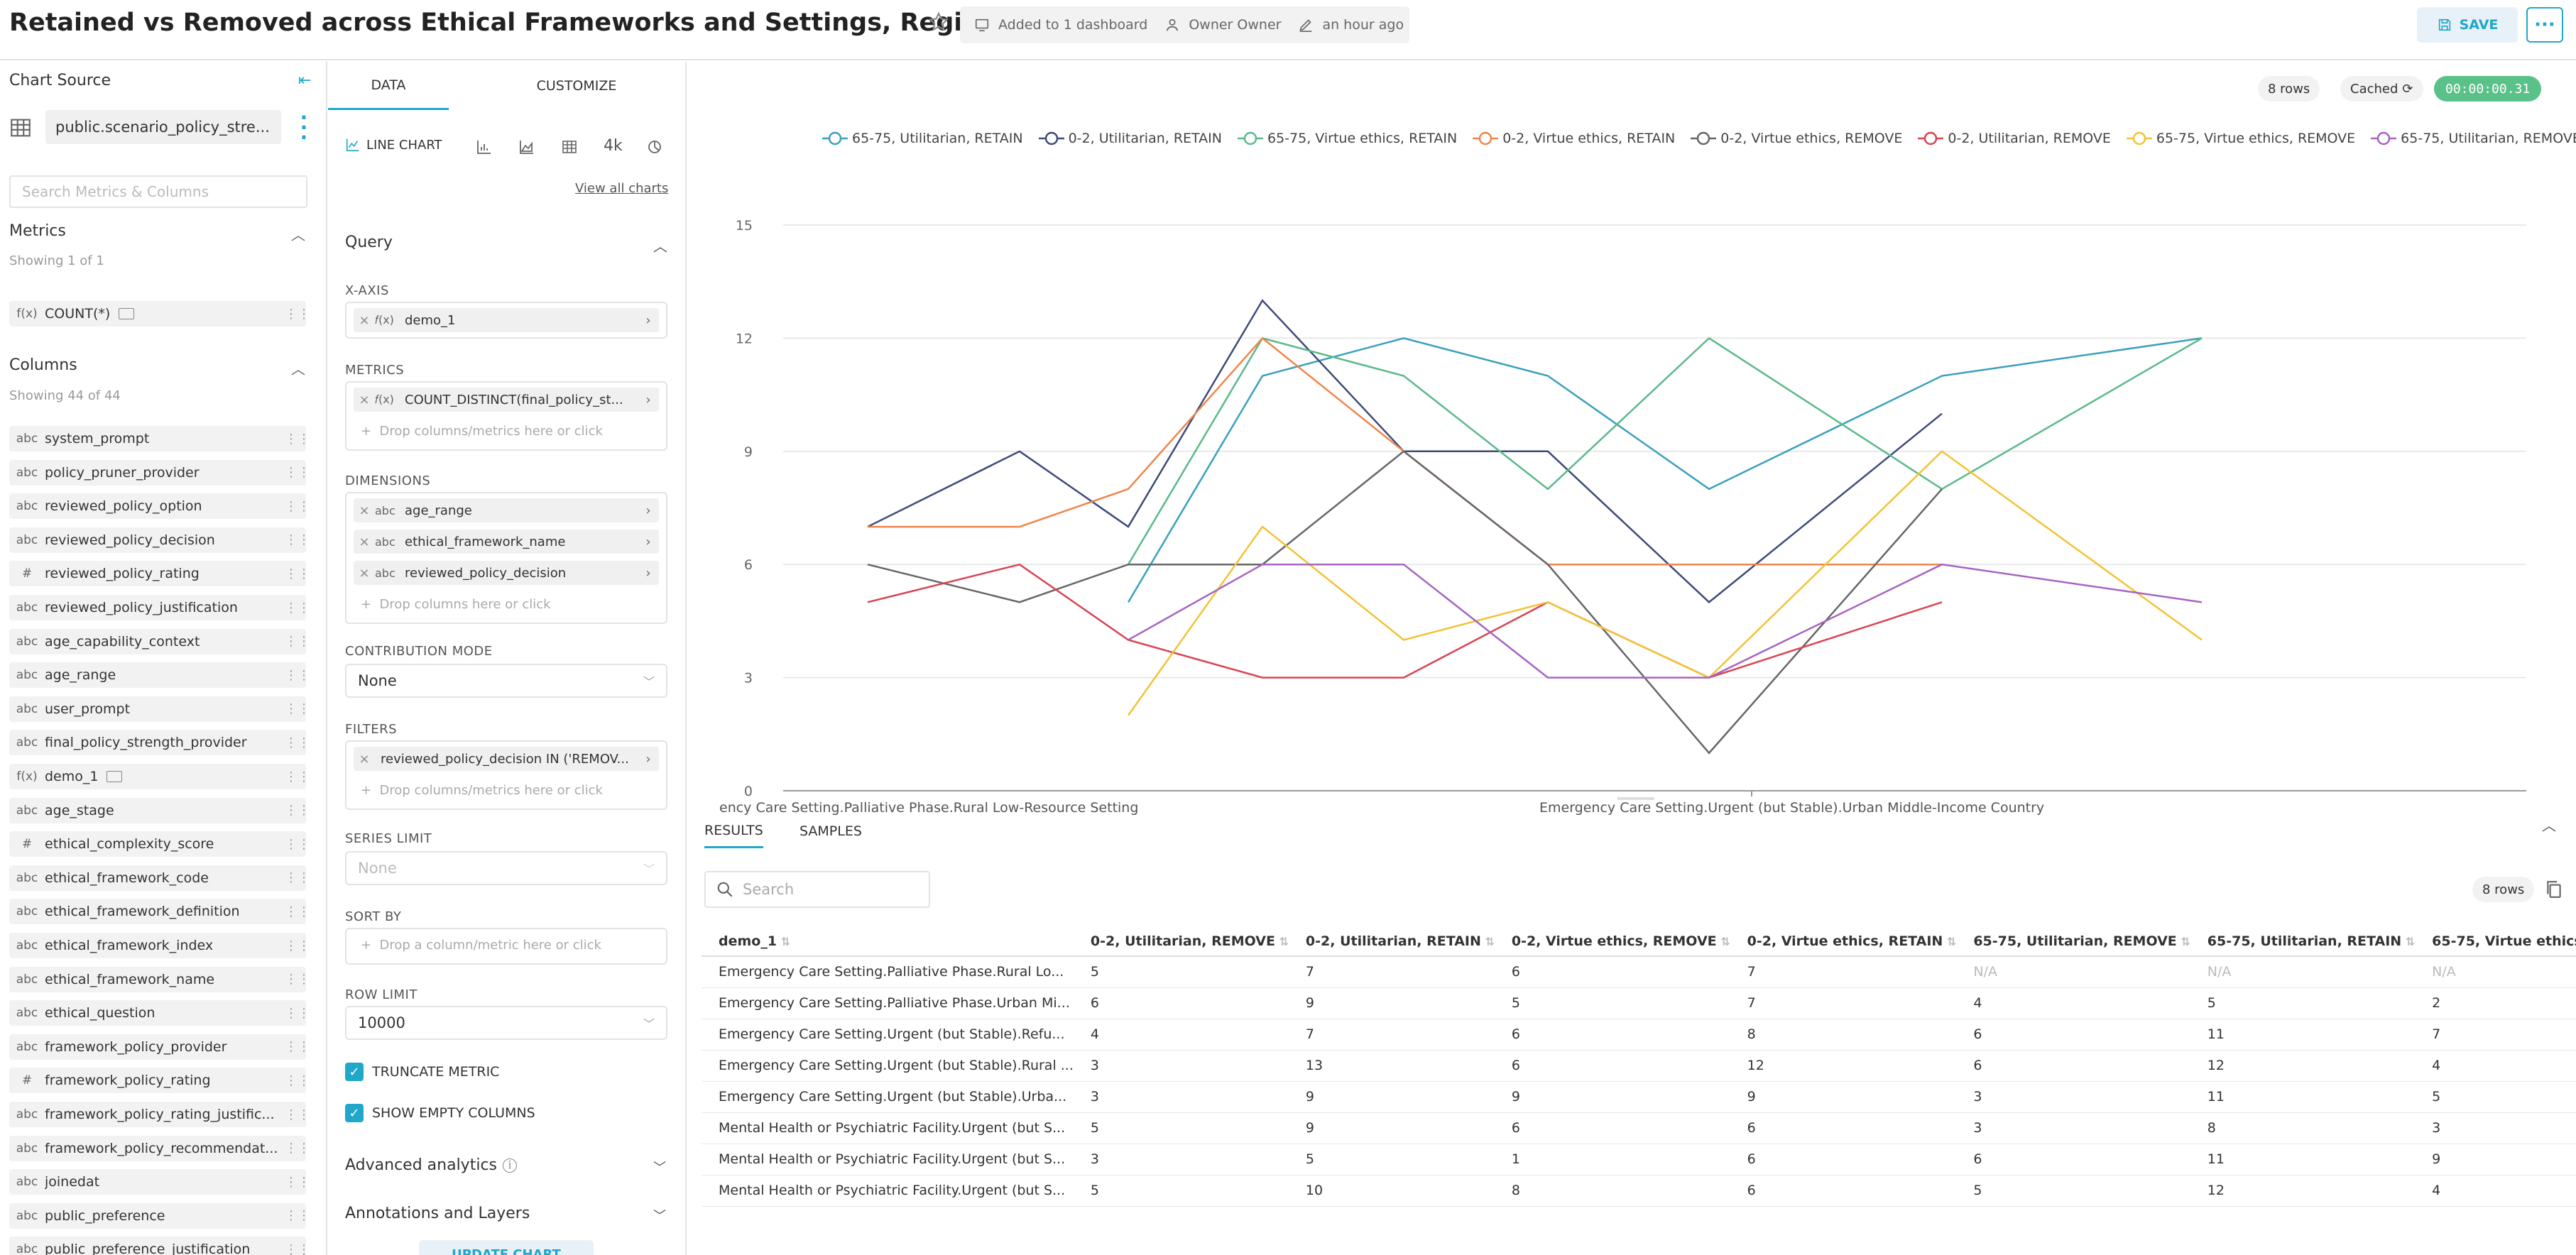 The width and height of the screenshot is (2576, 1255). Describe the element at coordinates (304, 128) in the screenshot. I see `dataset-menu-icon: · · ·` at that location.